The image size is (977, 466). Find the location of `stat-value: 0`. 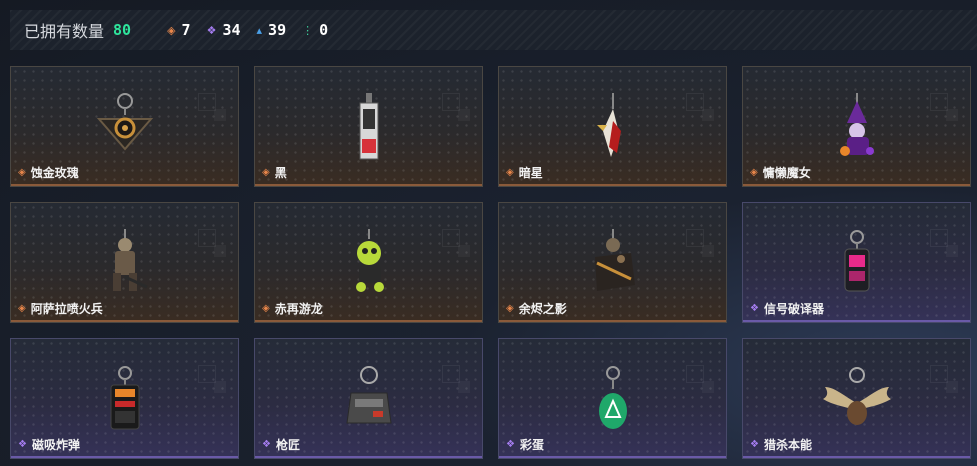

stat-value: 0 is located at coordinates (324, 30).